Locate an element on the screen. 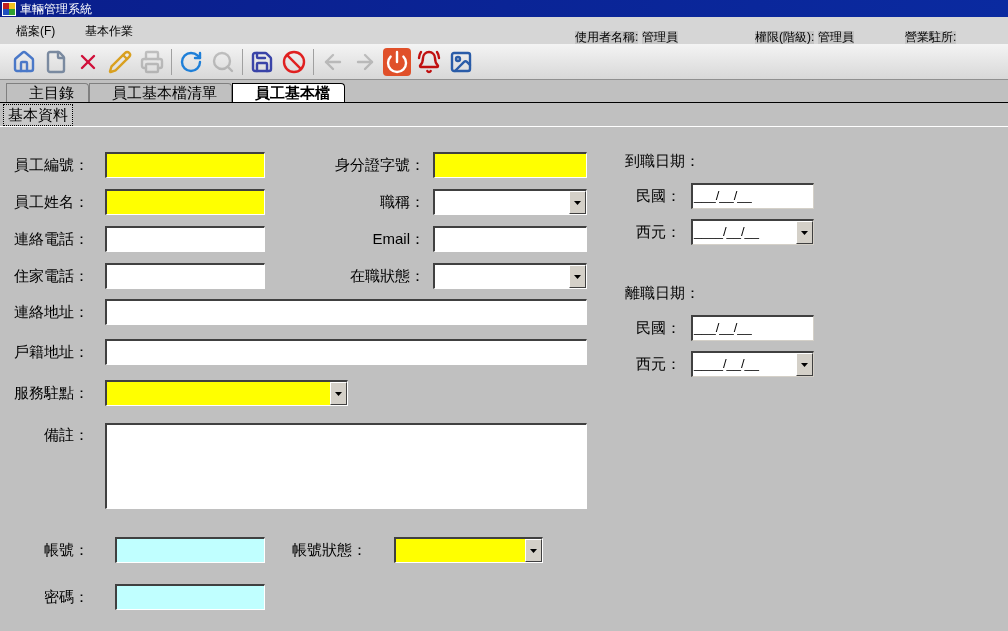 The height and width of the screenshot is (631, 1008). field-label: 連絡電話： is located at coordinates (51, 238).